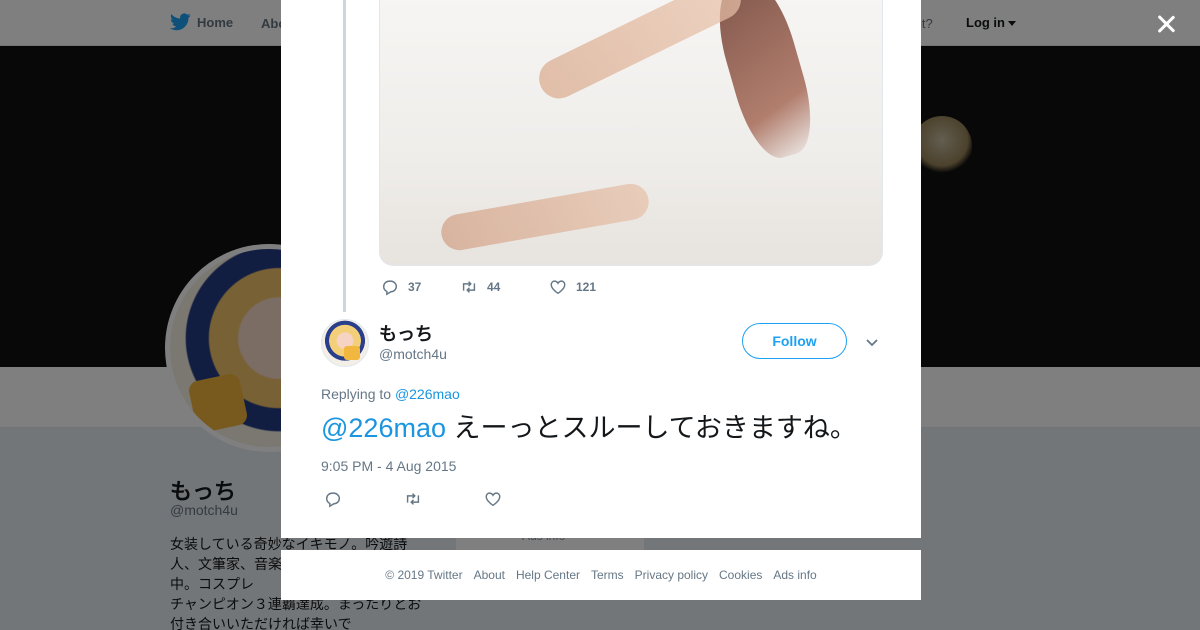 The width and height of the screenshot is (1200, 630). I want to click on reply-tweet-actions, so click(444, 499).